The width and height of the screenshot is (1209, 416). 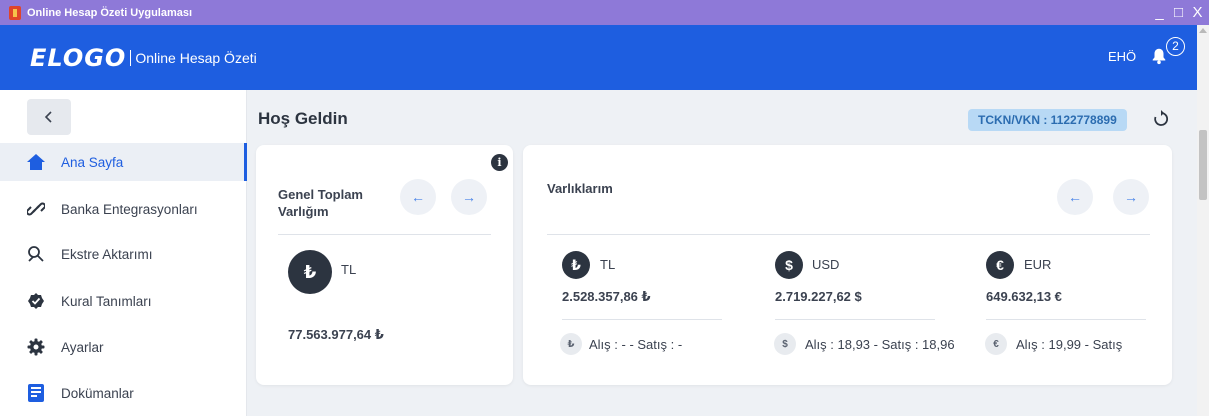 What do you see at coordinates (97, 393) in the screenshot?
I see `sidebar-item-label: Dokümanlar` at bounding box center [97, 393].